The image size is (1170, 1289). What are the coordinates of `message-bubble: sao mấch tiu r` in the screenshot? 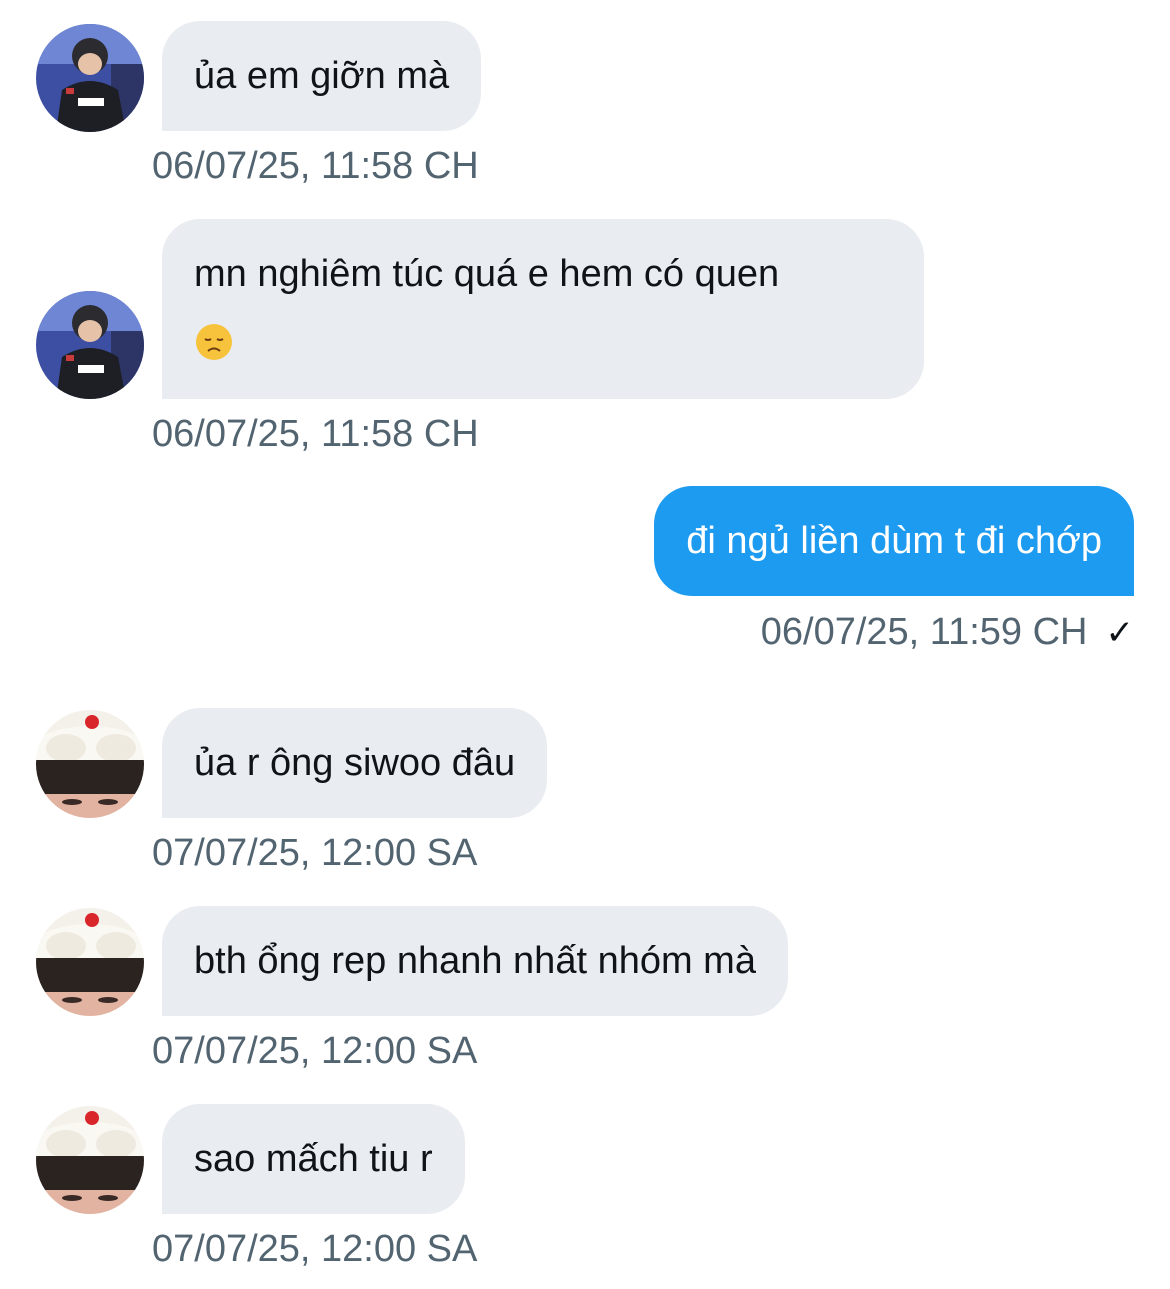 It's located at (313, 1159).